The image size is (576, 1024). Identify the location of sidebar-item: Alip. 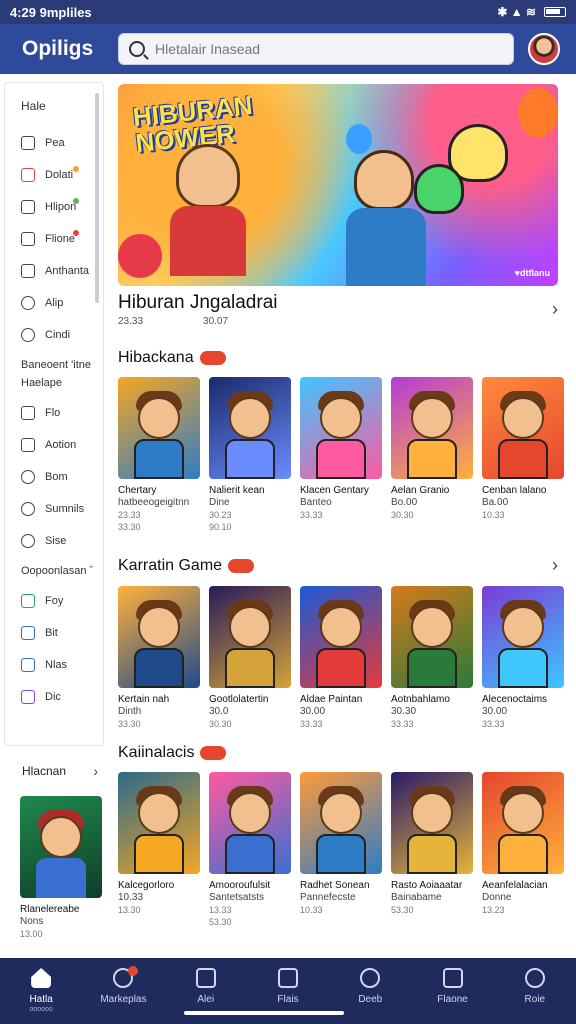
(54, 303).